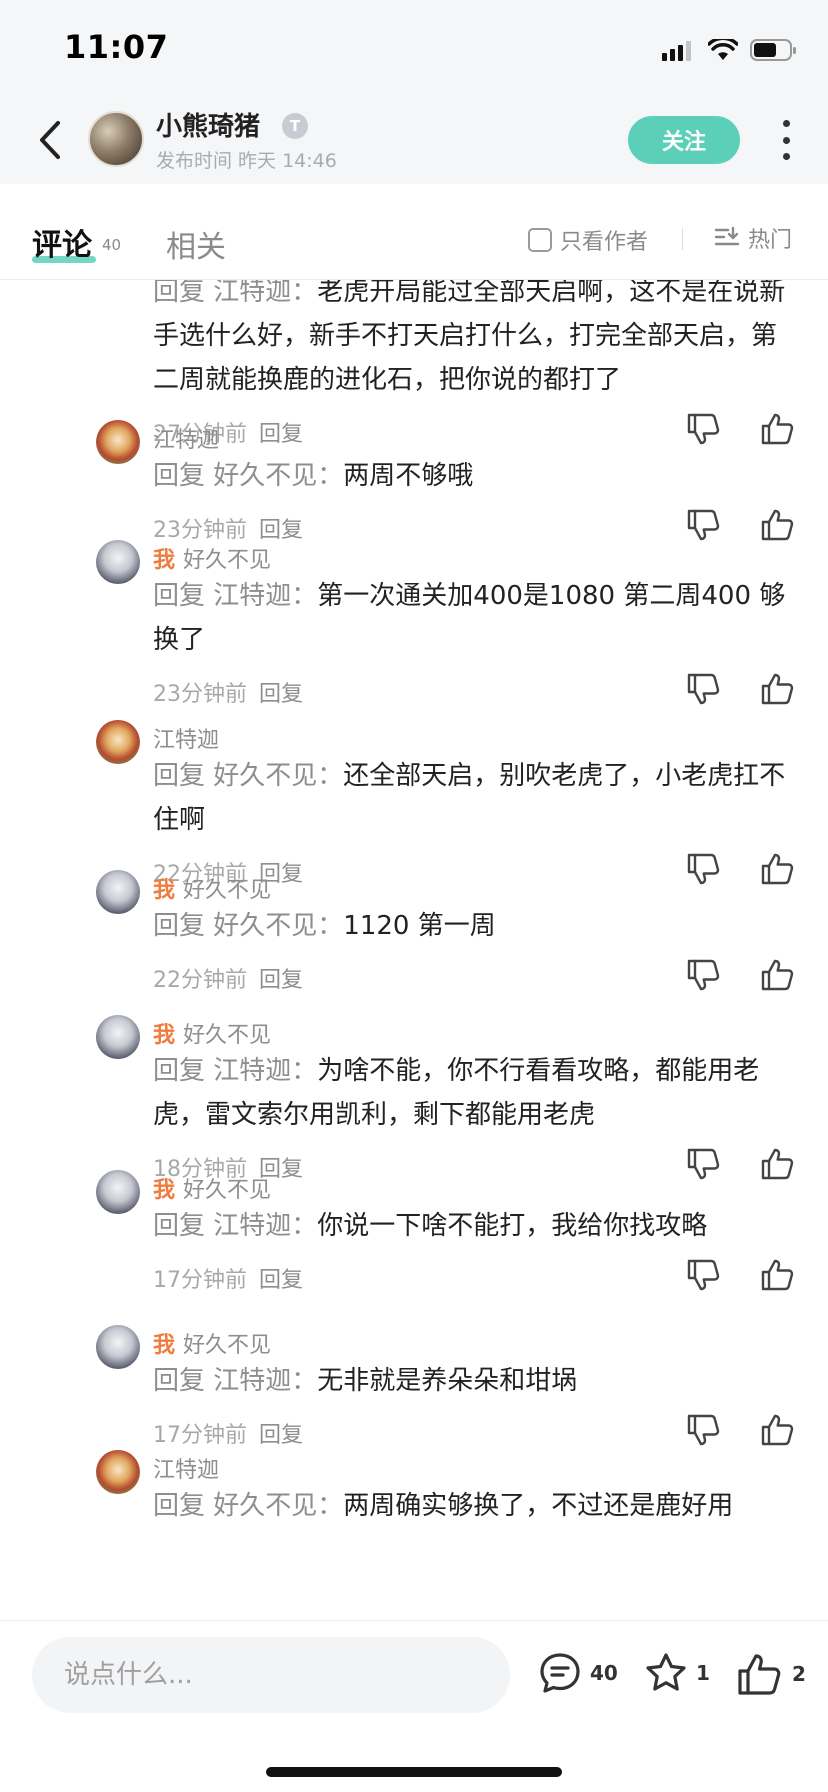 The width and height of the screenshot is (828, 1792). What do you see at coordinates (540, 240) in the screenshot?
I see `checkbox-icon` at bounding box center [540, 240].